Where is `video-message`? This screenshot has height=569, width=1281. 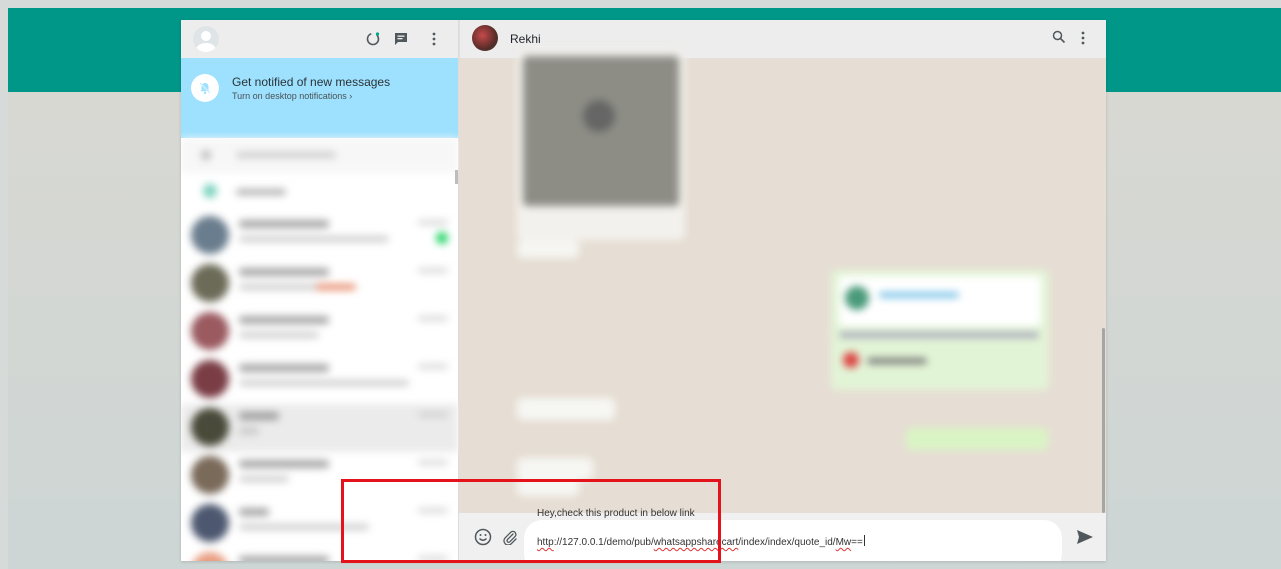 video-message is located at coordinates (601, 145).